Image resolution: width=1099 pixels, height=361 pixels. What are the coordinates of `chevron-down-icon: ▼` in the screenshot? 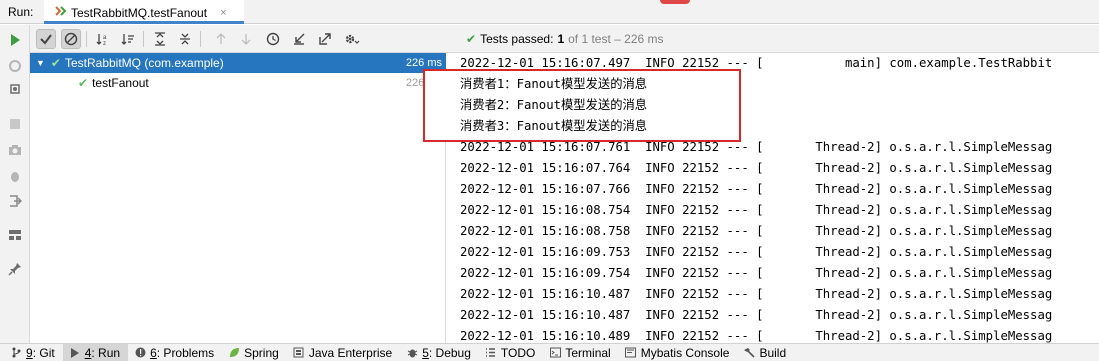 It's located at (40, 63).